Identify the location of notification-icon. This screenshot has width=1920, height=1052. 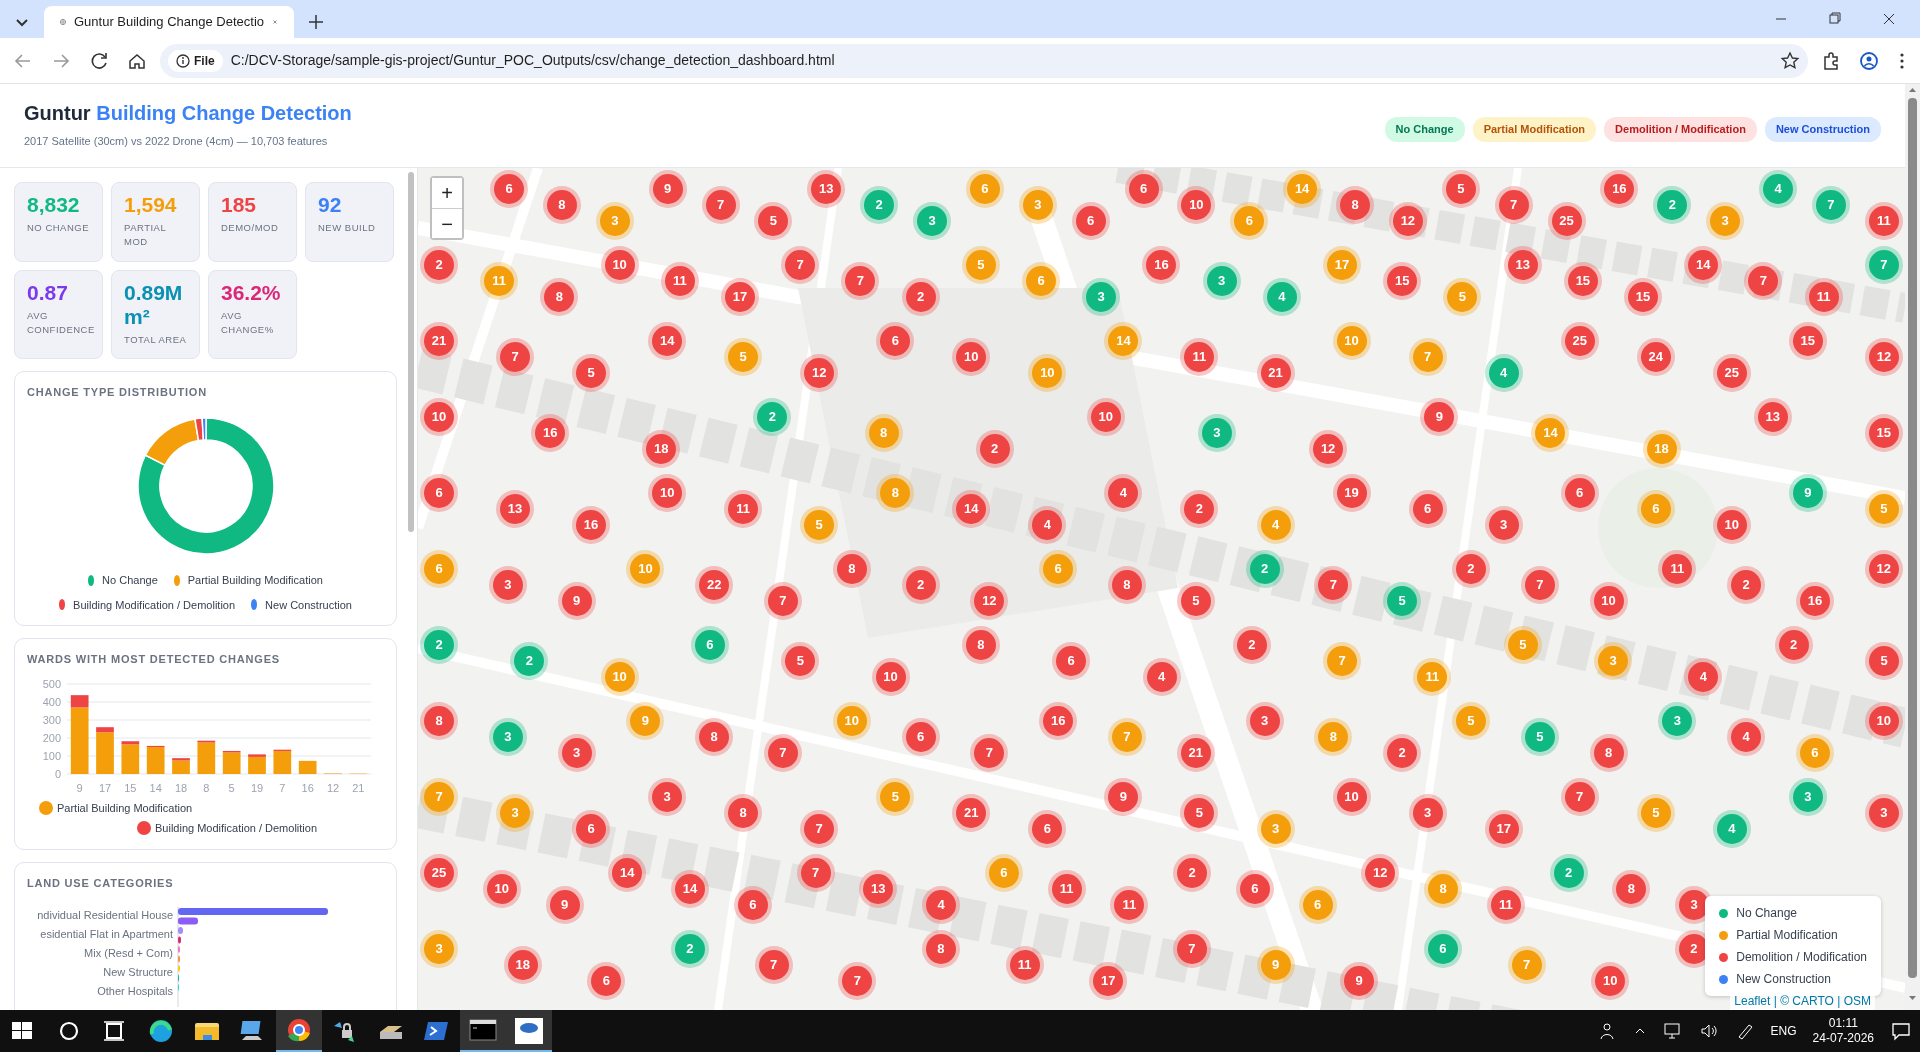
(1901, 1031).